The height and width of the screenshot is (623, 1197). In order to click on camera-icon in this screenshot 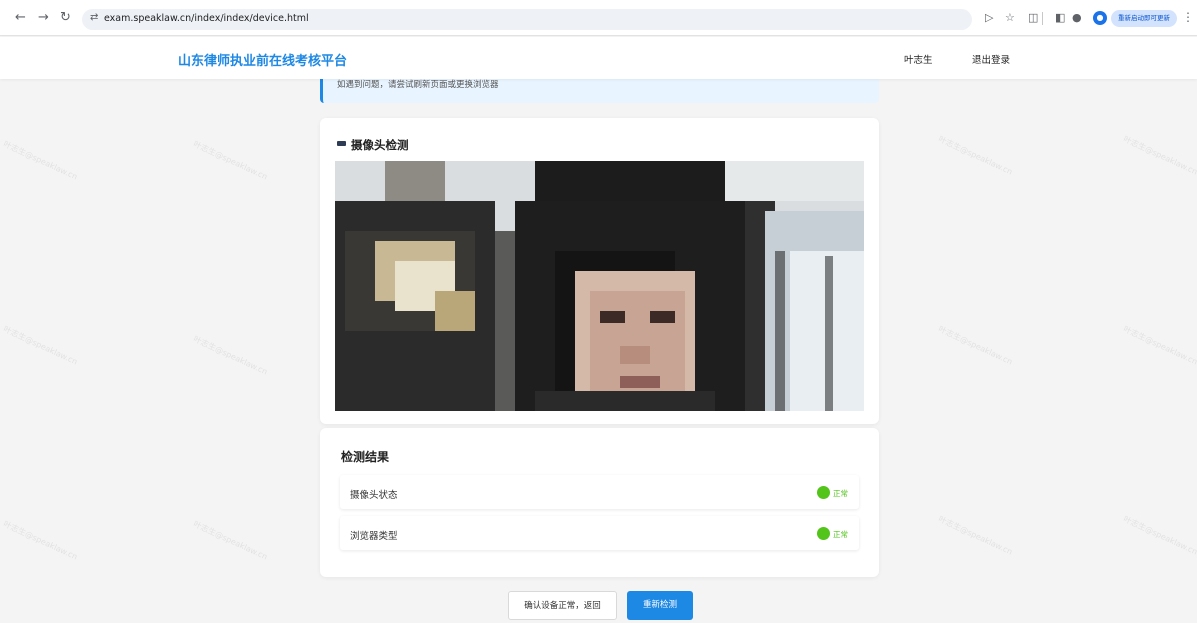, I will do `click(341, 143)`.